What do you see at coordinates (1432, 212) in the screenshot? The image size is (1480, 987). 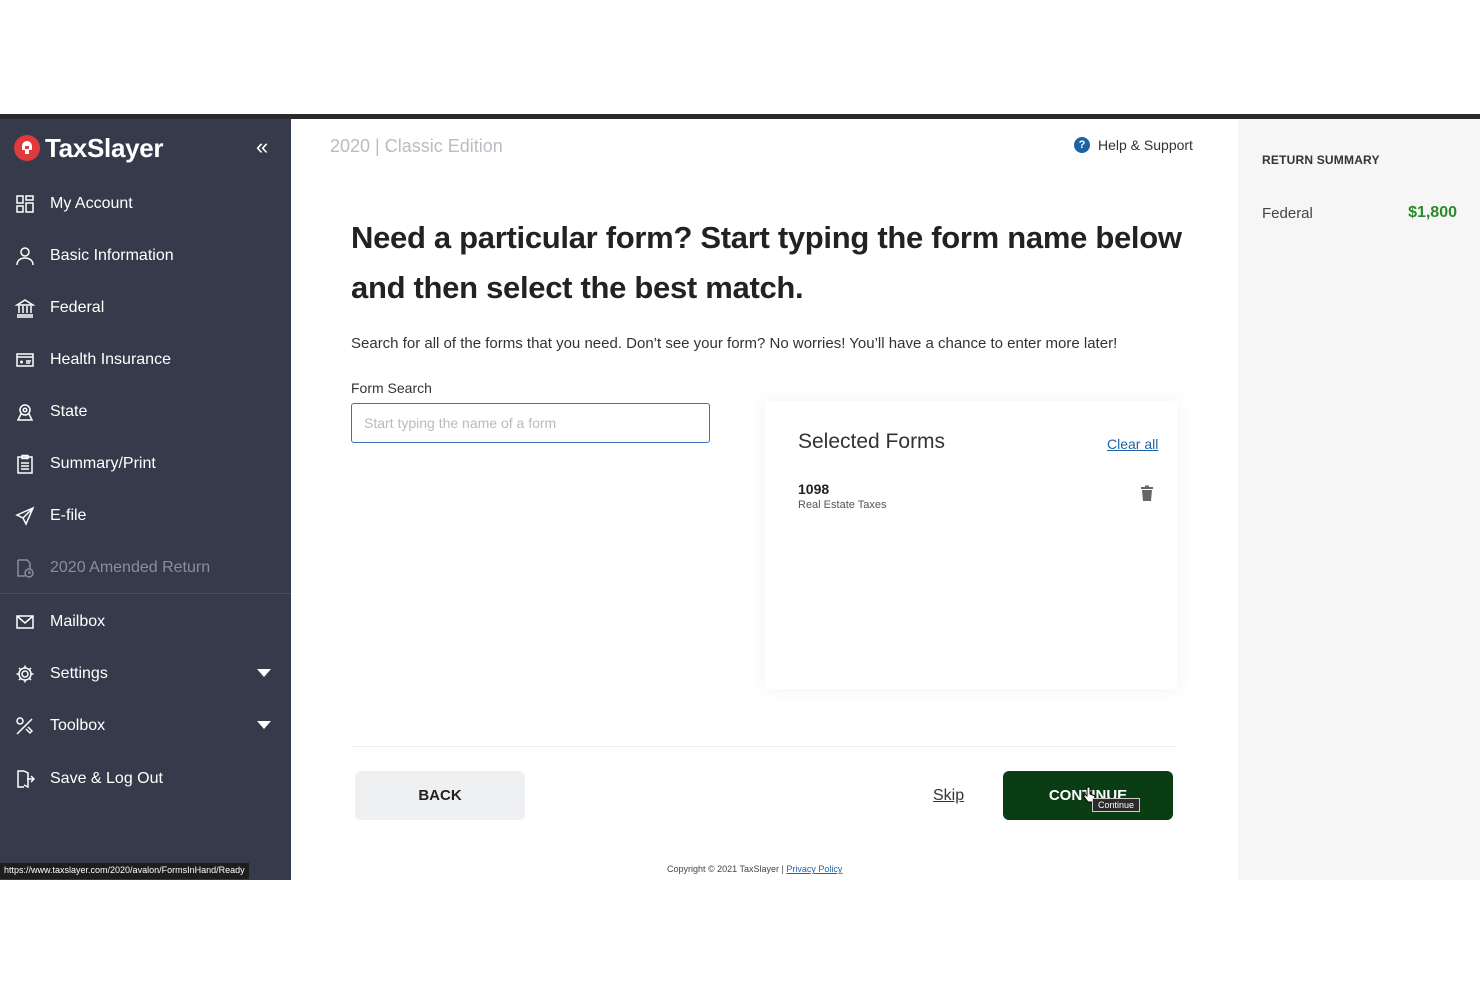 I see `federal-refund-amount: $1,800` at bounding box center [1432, 212].